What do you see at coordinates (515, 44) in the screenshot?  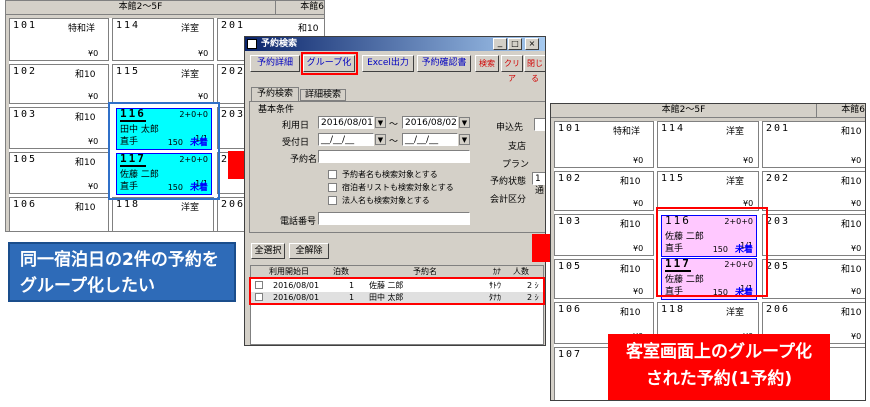 I see `maximize-button: □` at bounding box center [515, 44].